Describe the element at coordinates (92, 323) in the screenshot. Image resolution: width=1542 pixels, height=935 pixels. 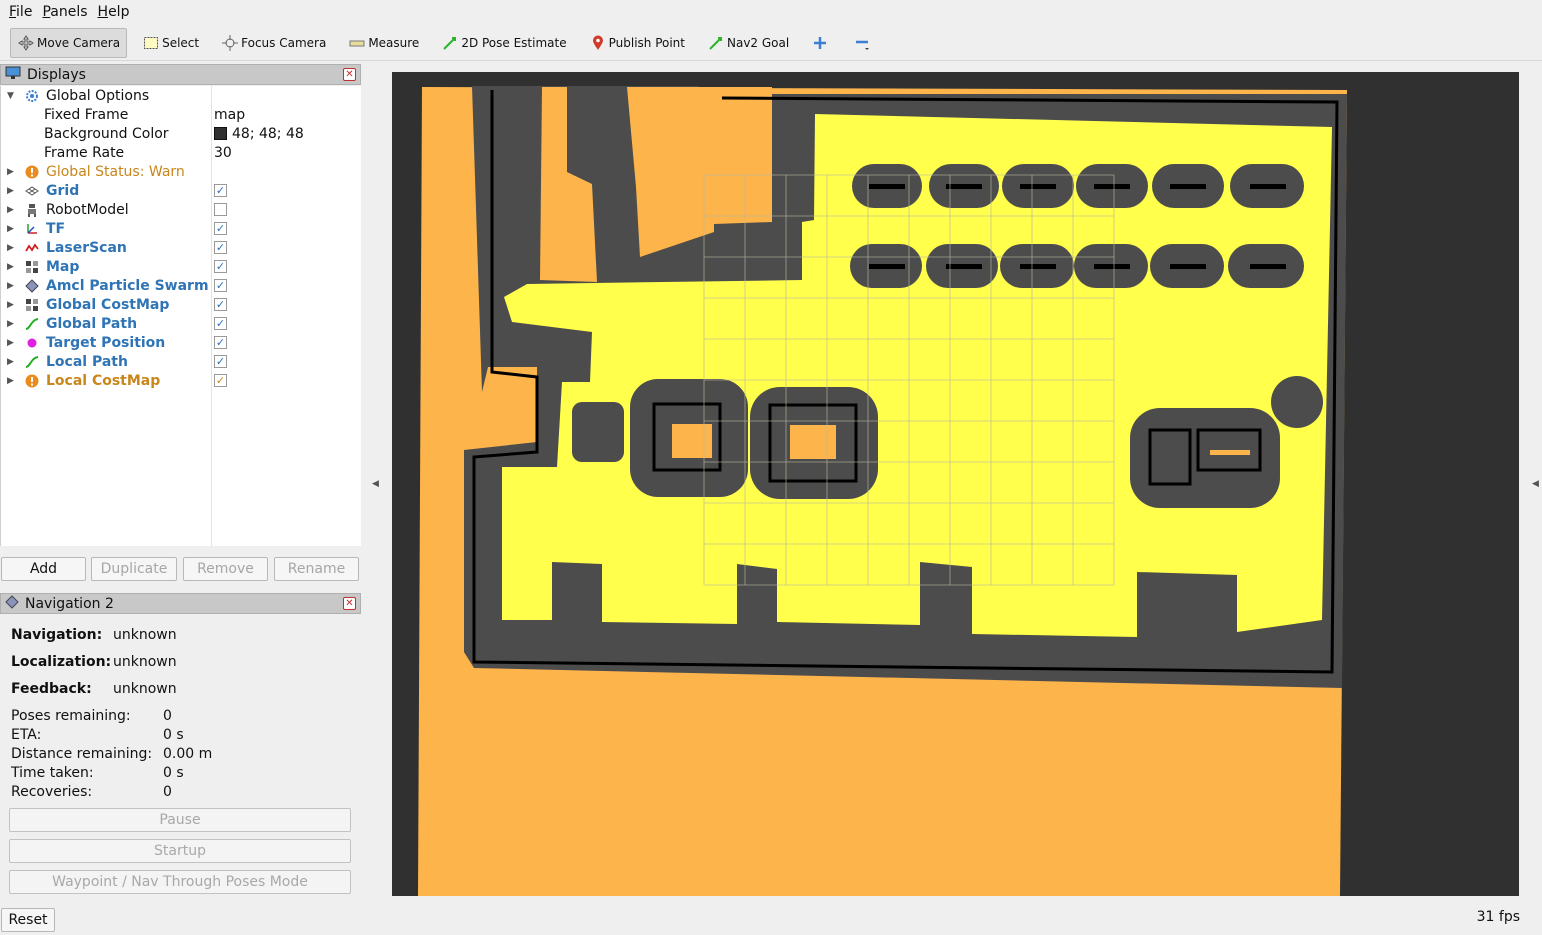
I see `global-path-label: Global Path` at that location.